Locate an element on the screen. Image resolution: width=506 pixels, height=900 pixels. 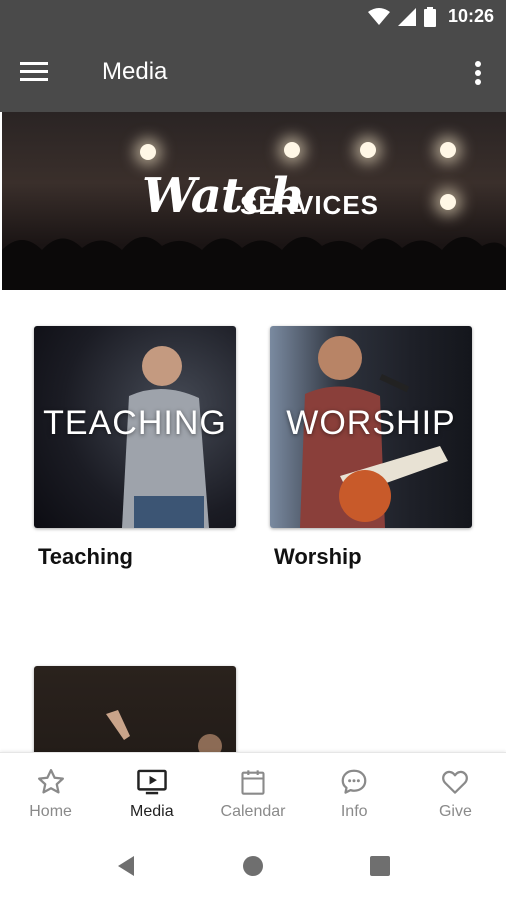
battery-icon is located at coordinates (429, 16).